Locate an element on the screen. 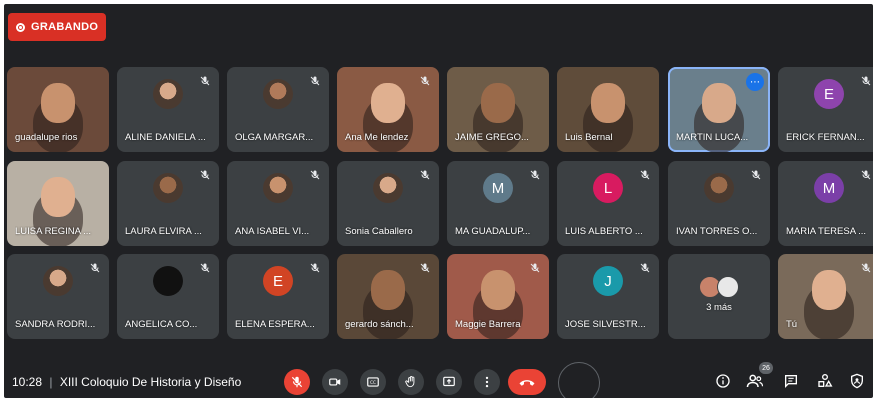  host-controls-button is located at coordinates (857, 381).